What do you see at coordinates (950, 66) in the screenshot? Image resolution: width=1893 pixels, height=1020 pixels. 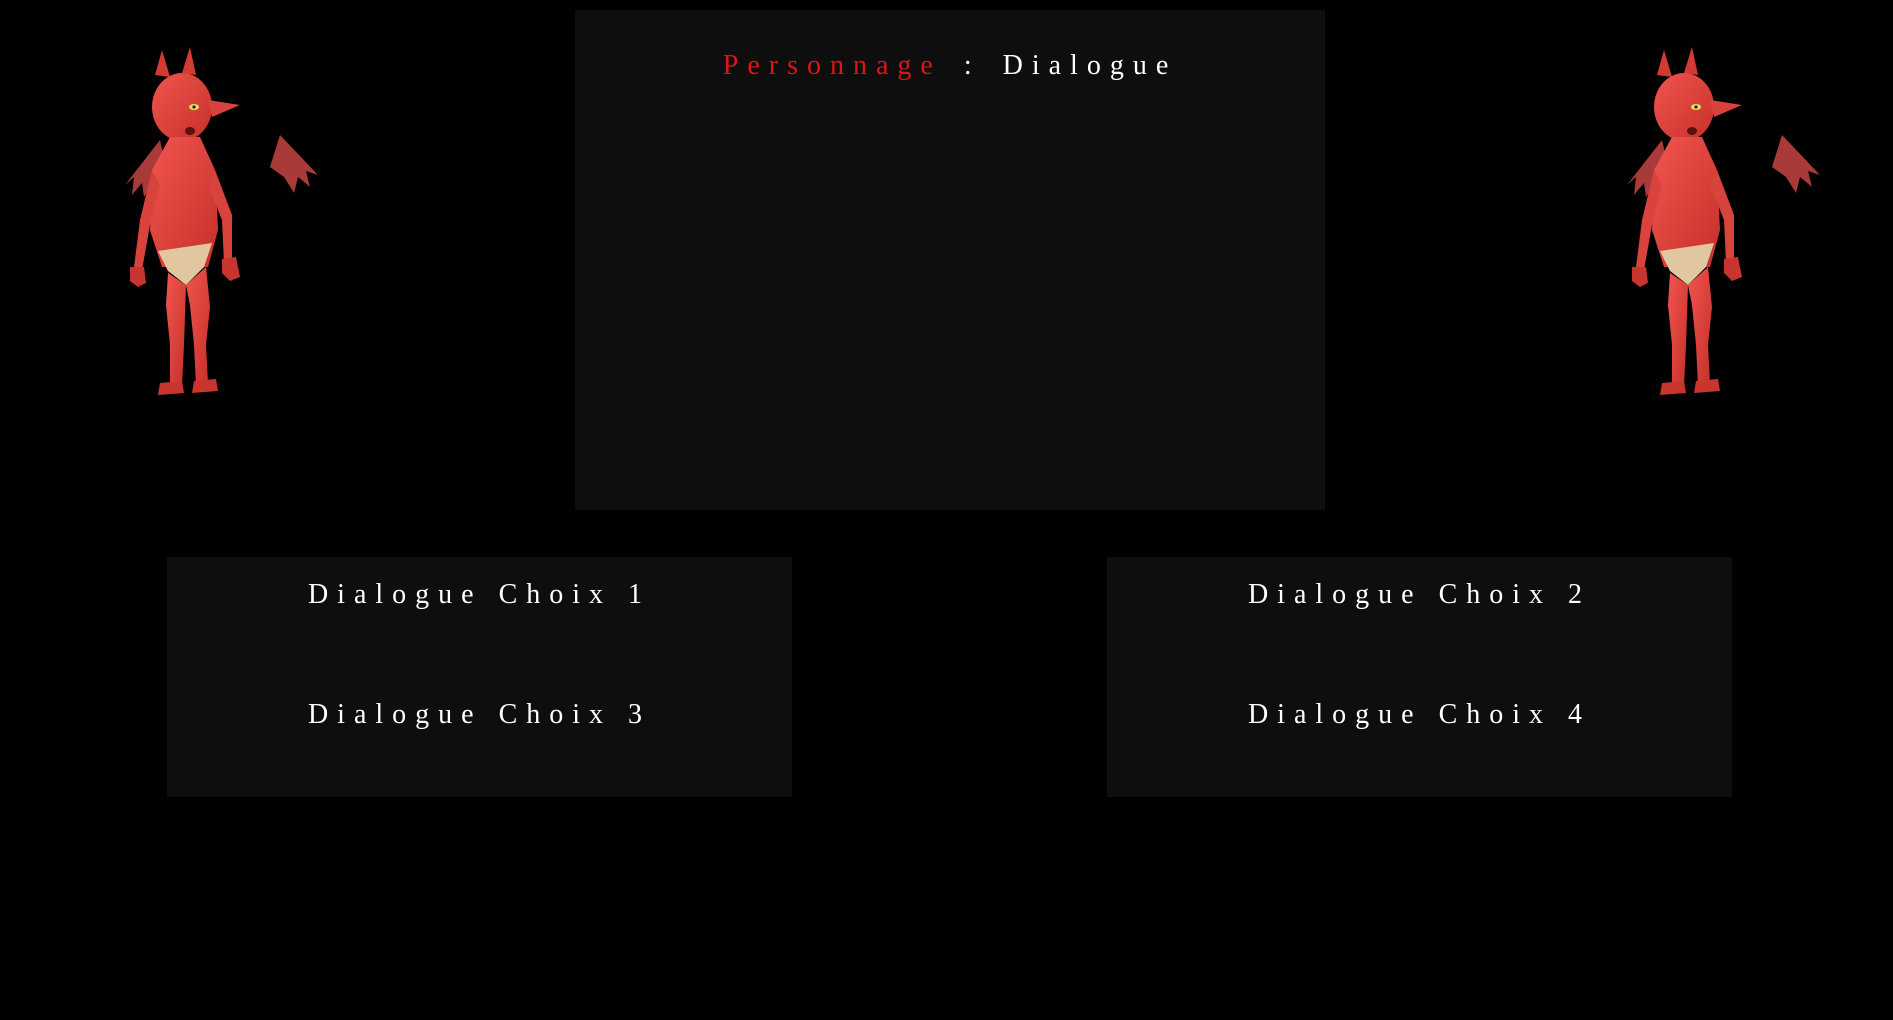 I see `dialogue-line: Personnage : Dialogue` at bounding box center [950, 66].